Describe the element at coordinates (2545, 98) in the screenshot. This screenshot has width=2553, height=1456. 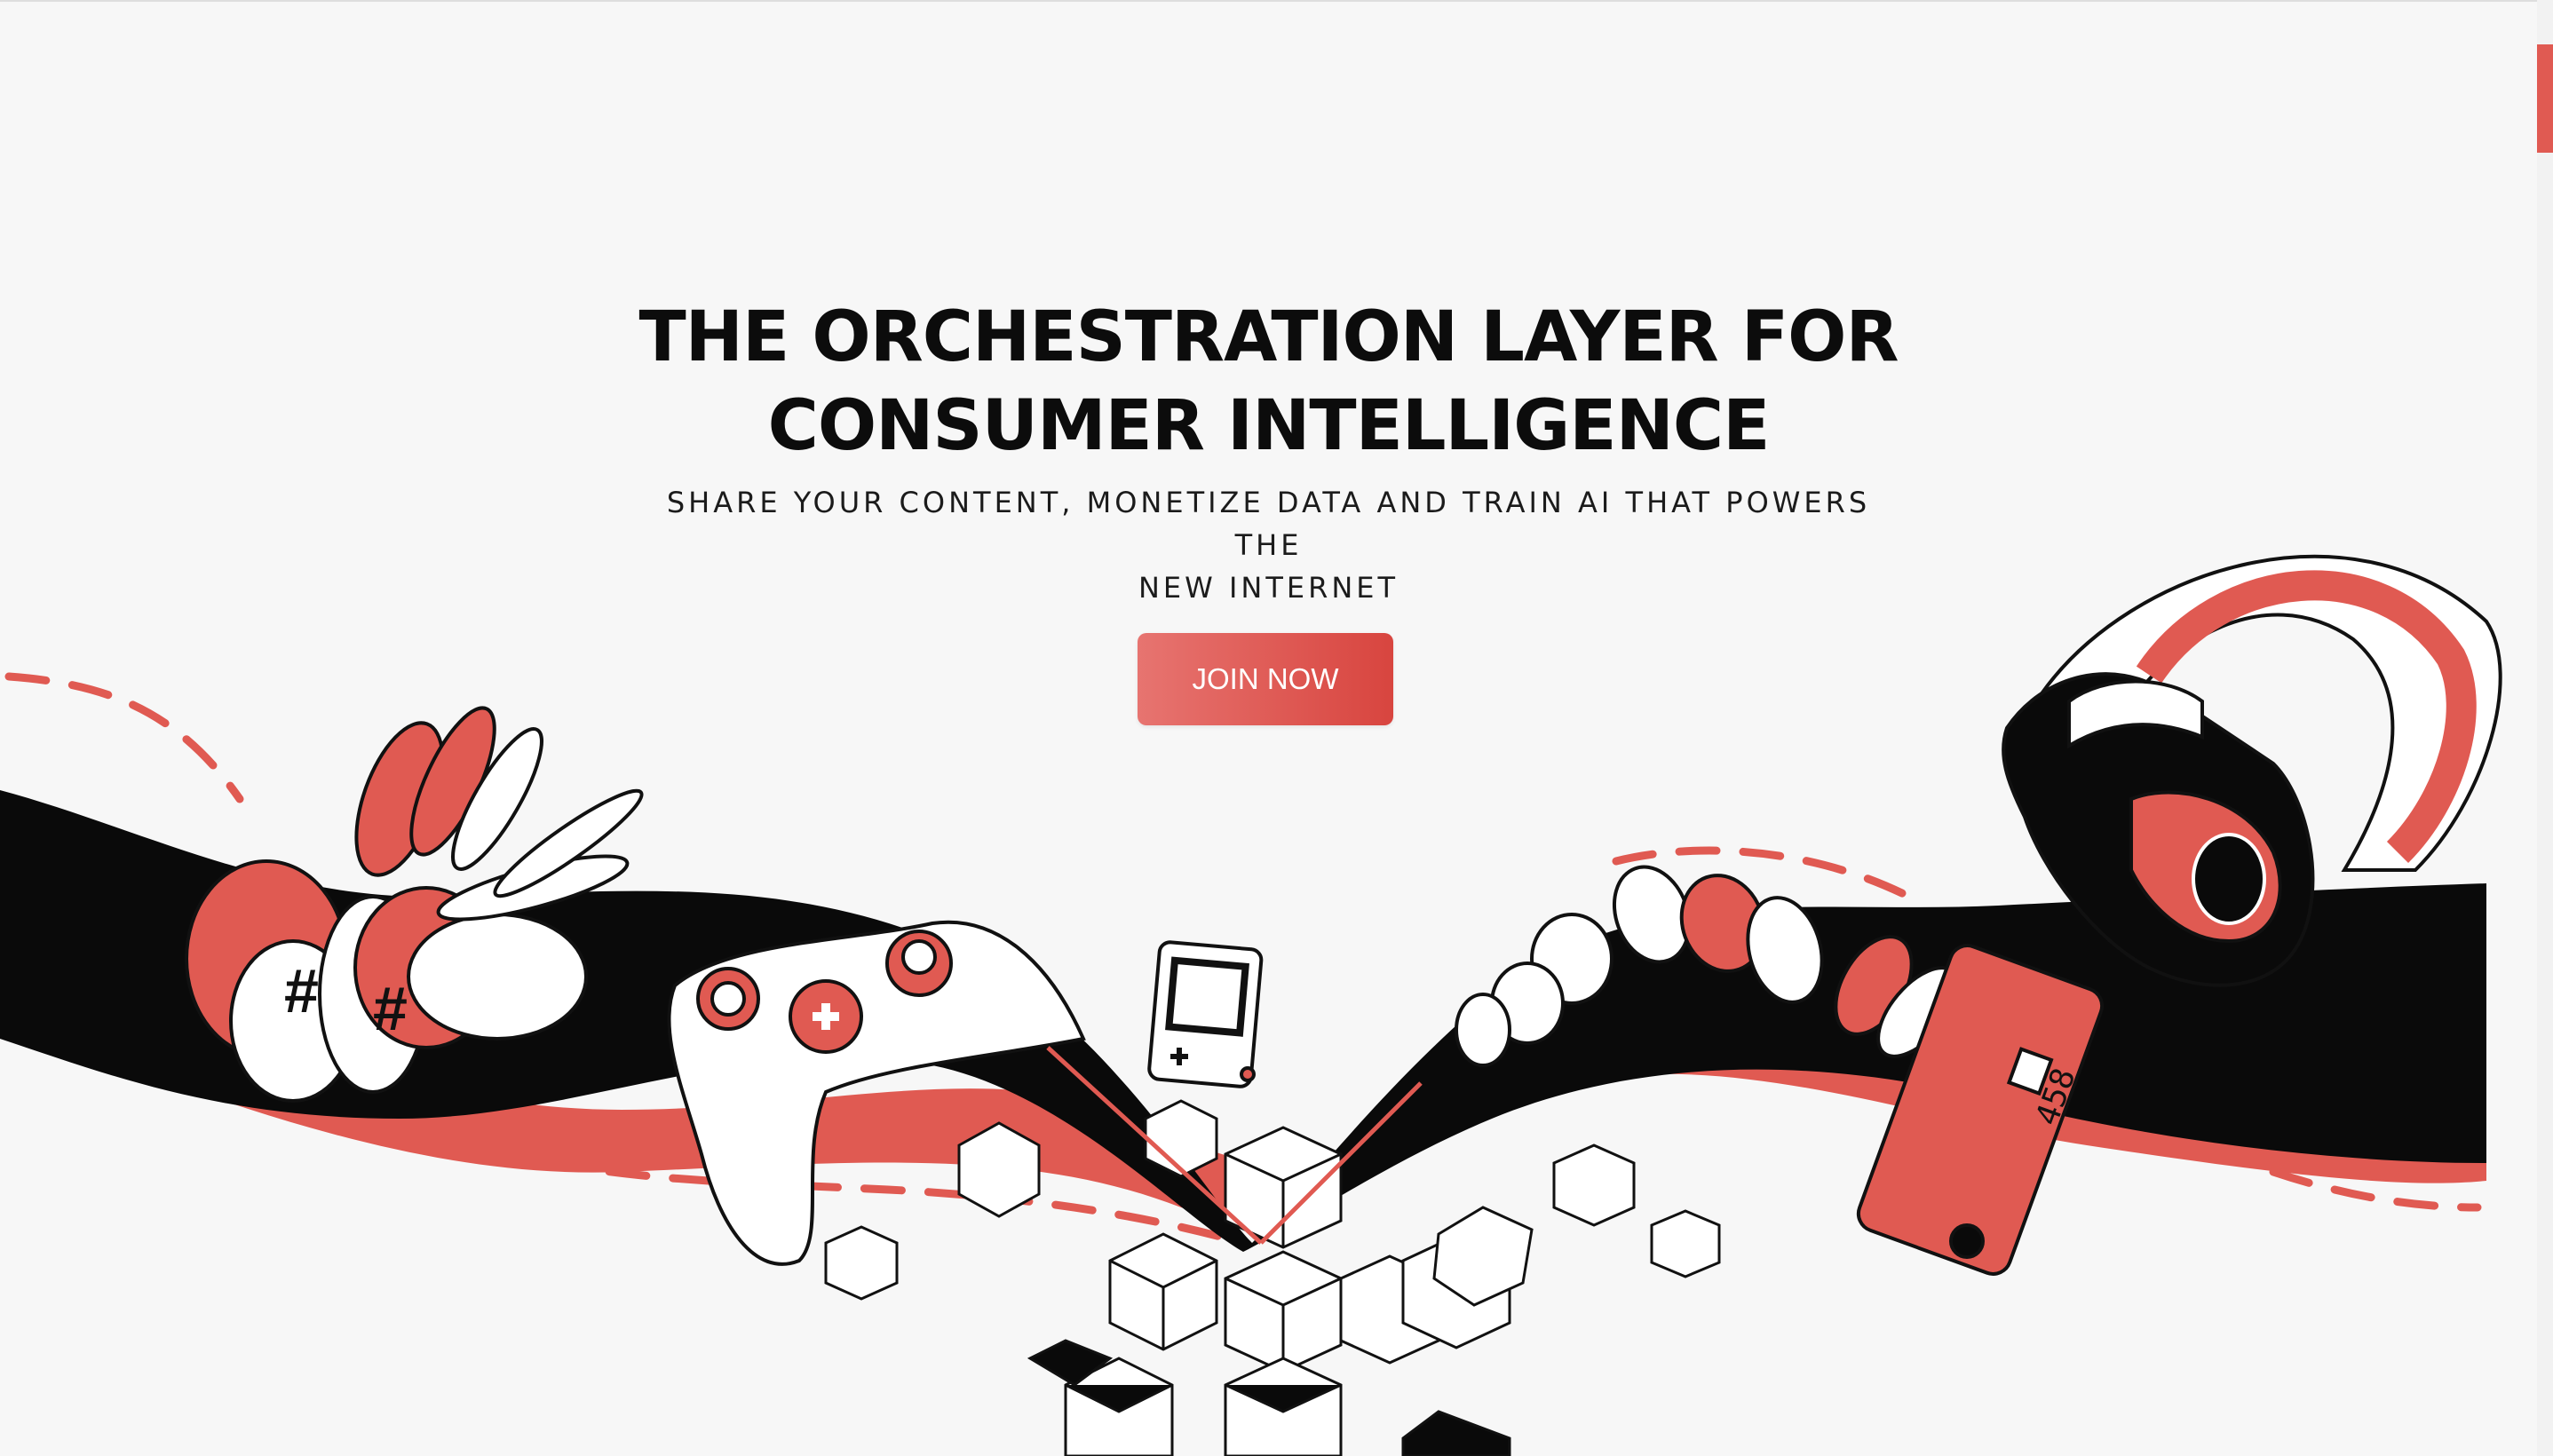
I see `scrollbar-thumb` at that location.